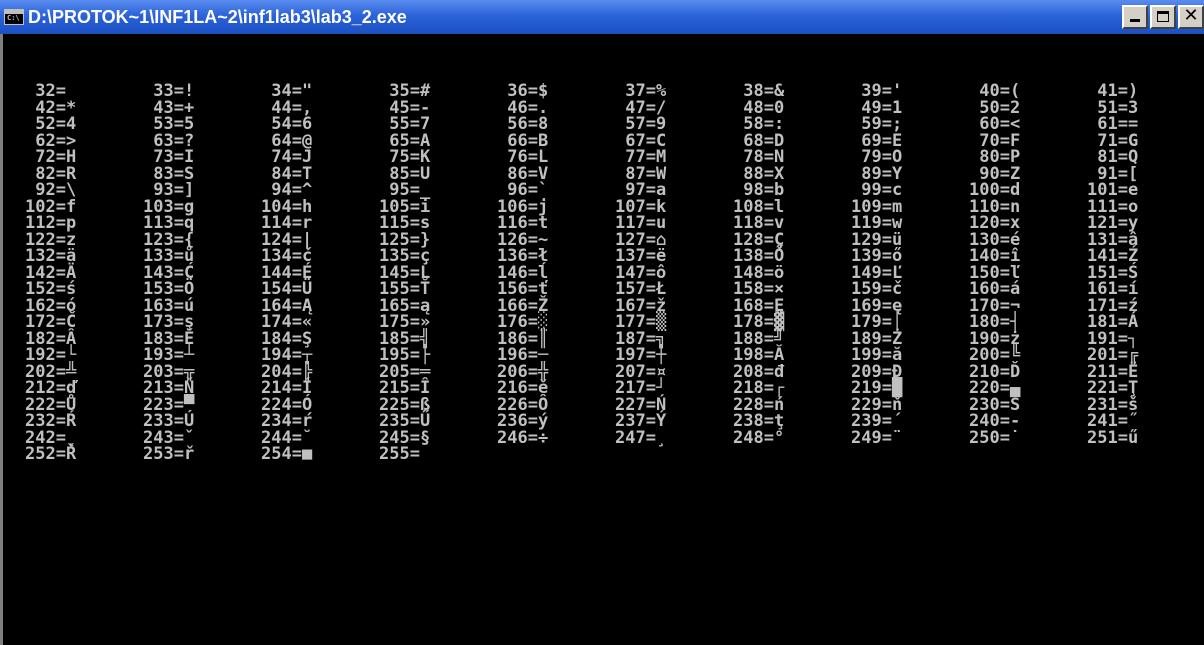 The height and width of the screenshot is (645, 1204). What do you see at coordinates (169, 454) in the screenshot?
I see `ascii-entry: 253=ř` at bounding box center [169, 454].